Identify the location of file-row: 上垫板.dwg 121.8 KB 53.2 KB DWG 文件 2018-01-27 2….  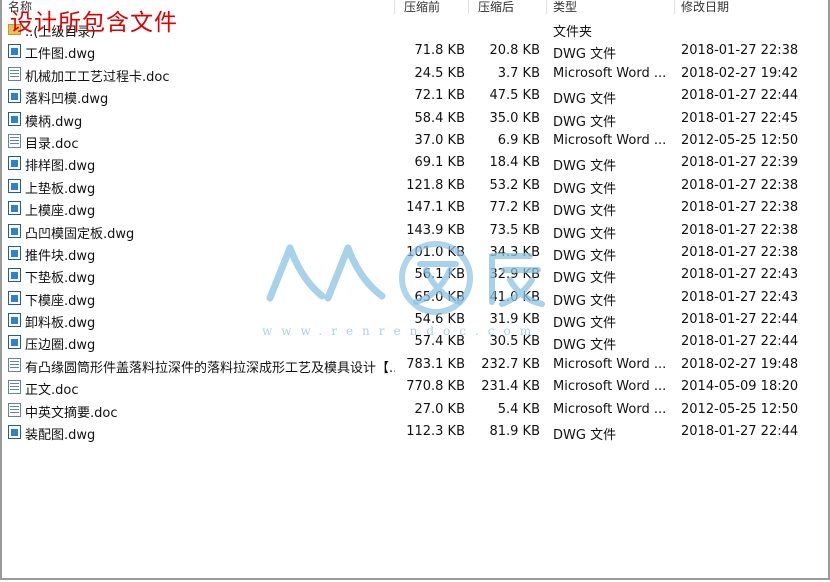
(415, 186).